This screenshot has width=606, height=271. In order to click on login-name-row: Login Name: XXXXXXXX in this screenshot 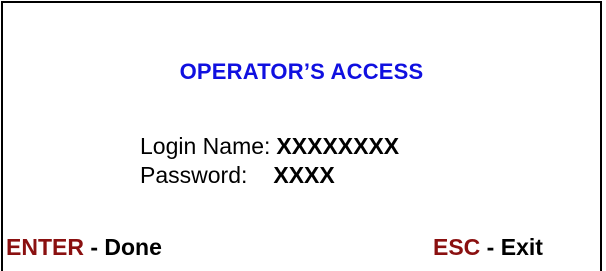, I will do `click(269, 146)`.